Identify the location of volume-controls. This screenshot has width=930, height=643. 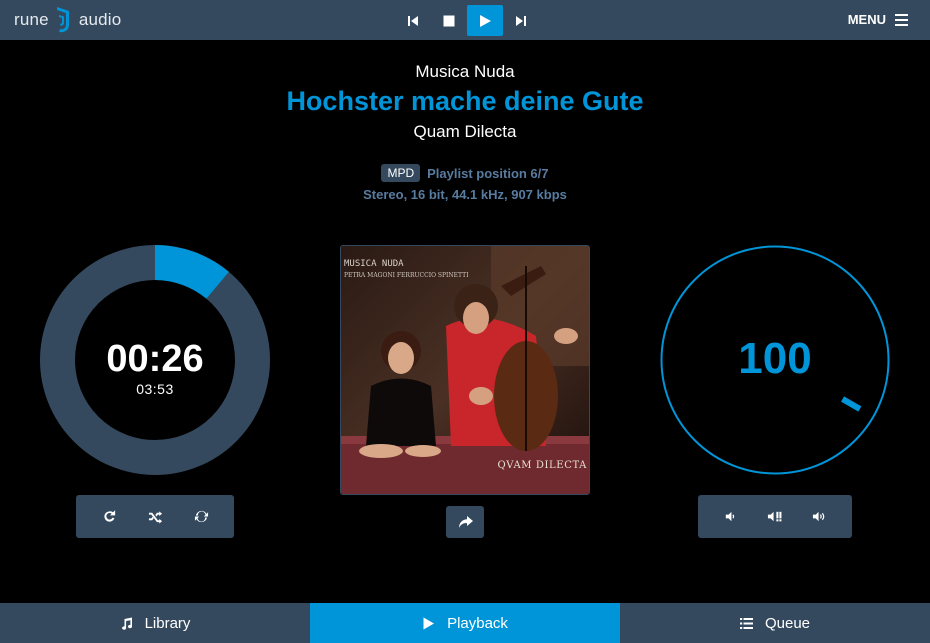
(775, 516).